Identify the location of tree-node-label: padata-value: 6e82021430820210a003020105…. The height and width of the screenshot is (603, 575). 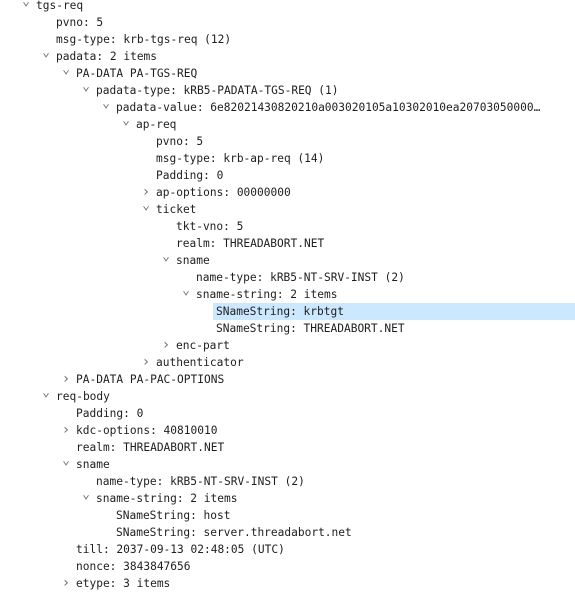
(328, 107).